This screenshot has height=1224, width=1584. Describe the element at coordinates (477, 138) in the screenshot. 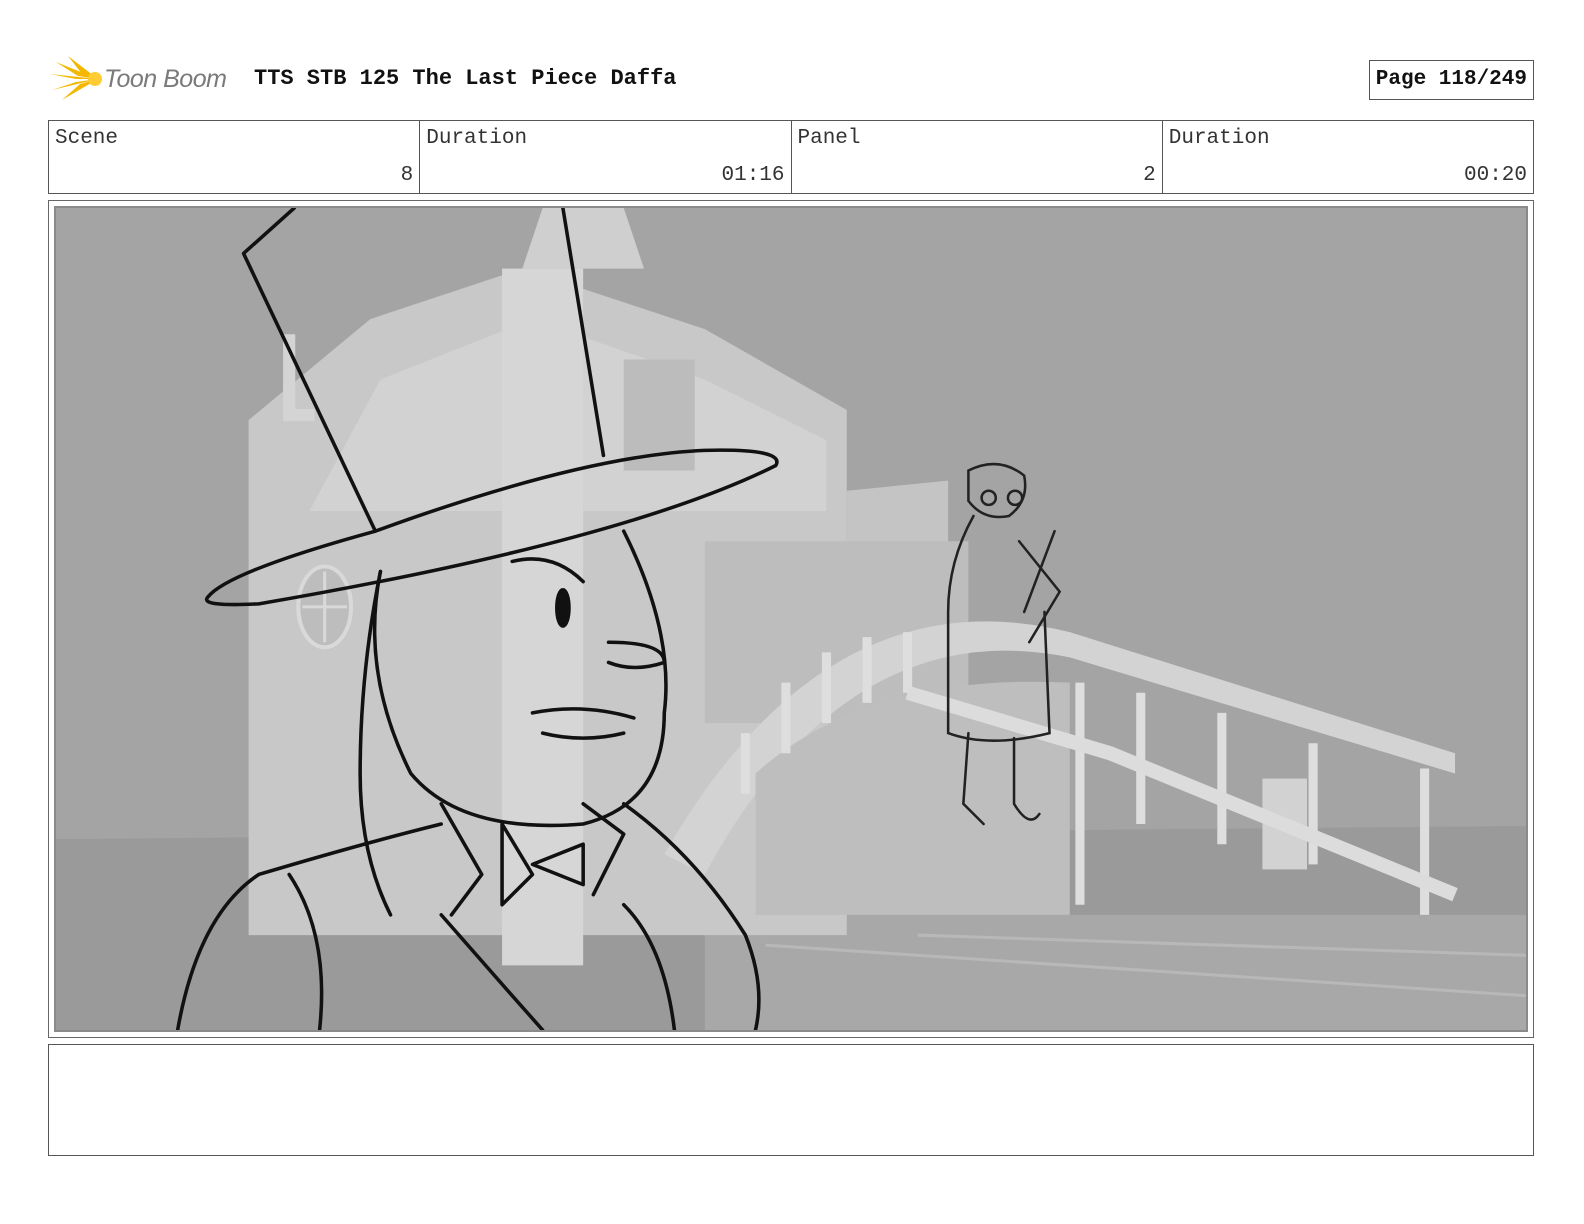

I see `scene-duration-label: Duration` at that location.